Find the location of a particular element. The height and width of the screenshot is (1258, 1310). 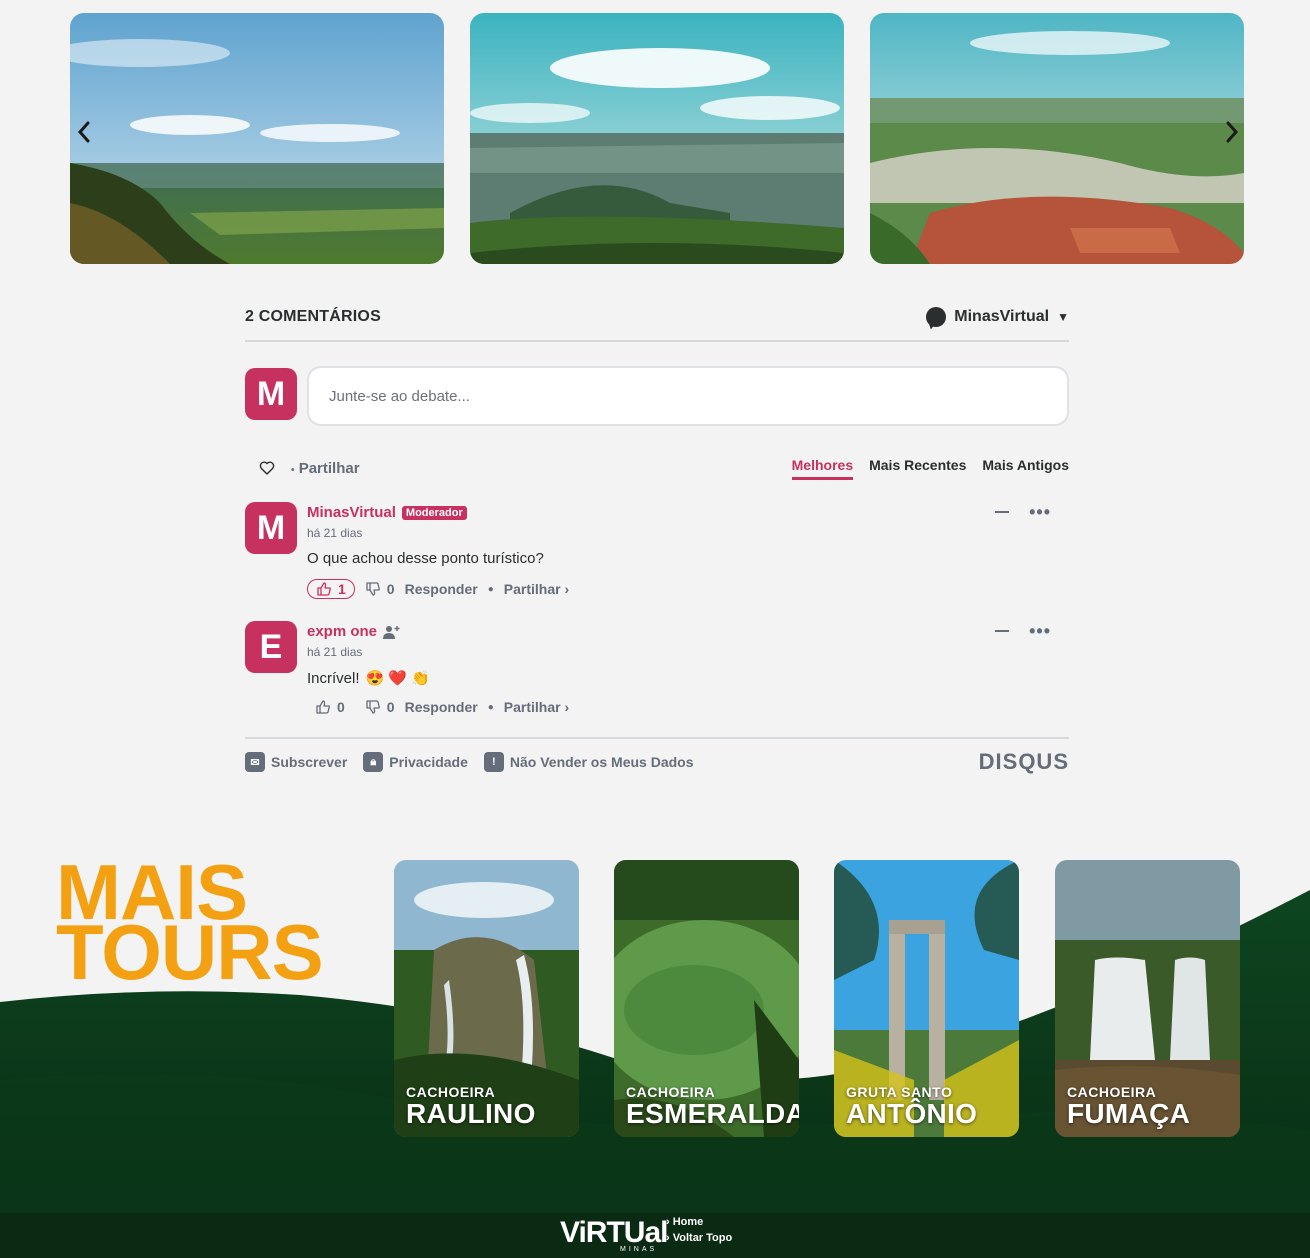

share-label: Partilhar is located at coordinates (329, 468).